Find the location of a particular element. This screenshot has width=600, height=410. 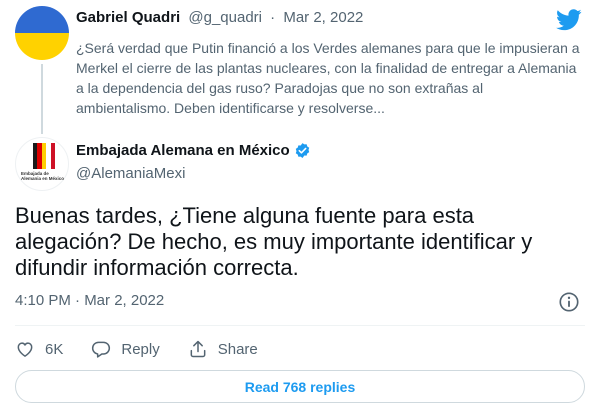

author-name-row: Embajada Alemana en México is located at coordinates (193, 150).